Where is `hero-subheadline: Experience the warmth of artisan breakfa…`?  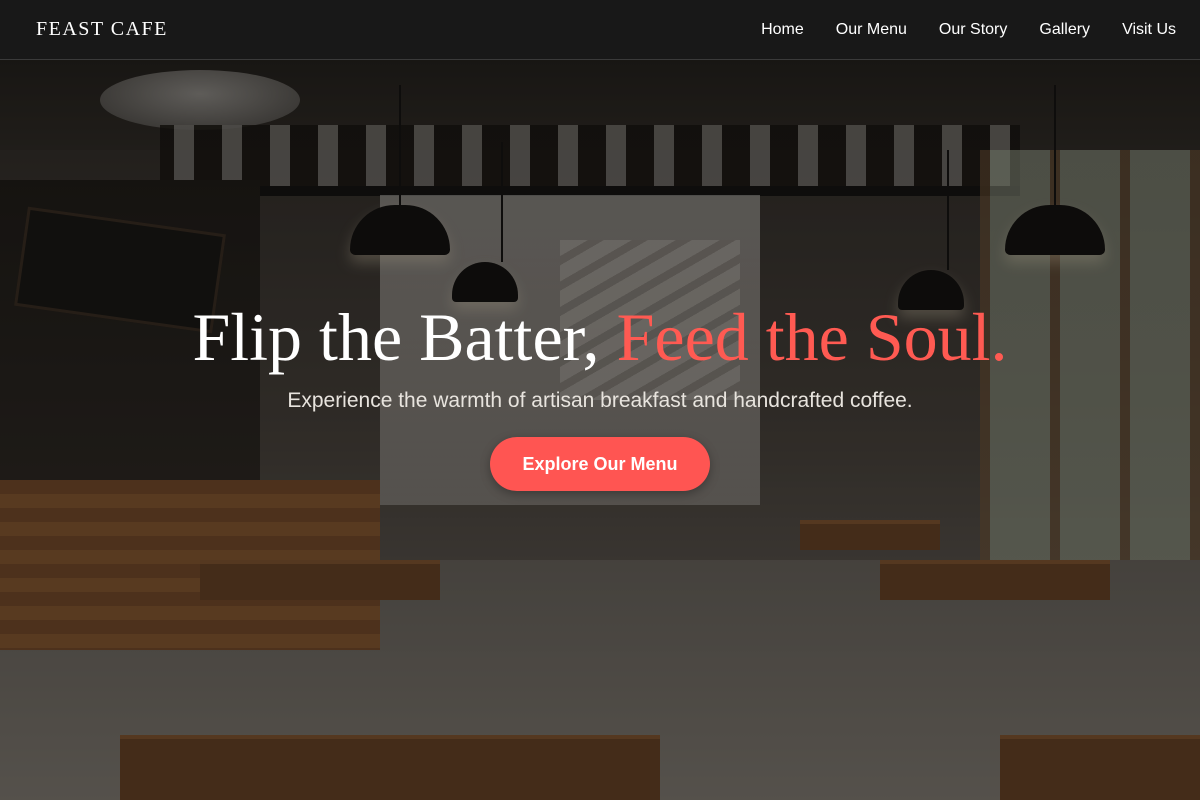
hero-subheadline: Experience the warmth of artisan breakfa… is located at coordinates (600, 400).